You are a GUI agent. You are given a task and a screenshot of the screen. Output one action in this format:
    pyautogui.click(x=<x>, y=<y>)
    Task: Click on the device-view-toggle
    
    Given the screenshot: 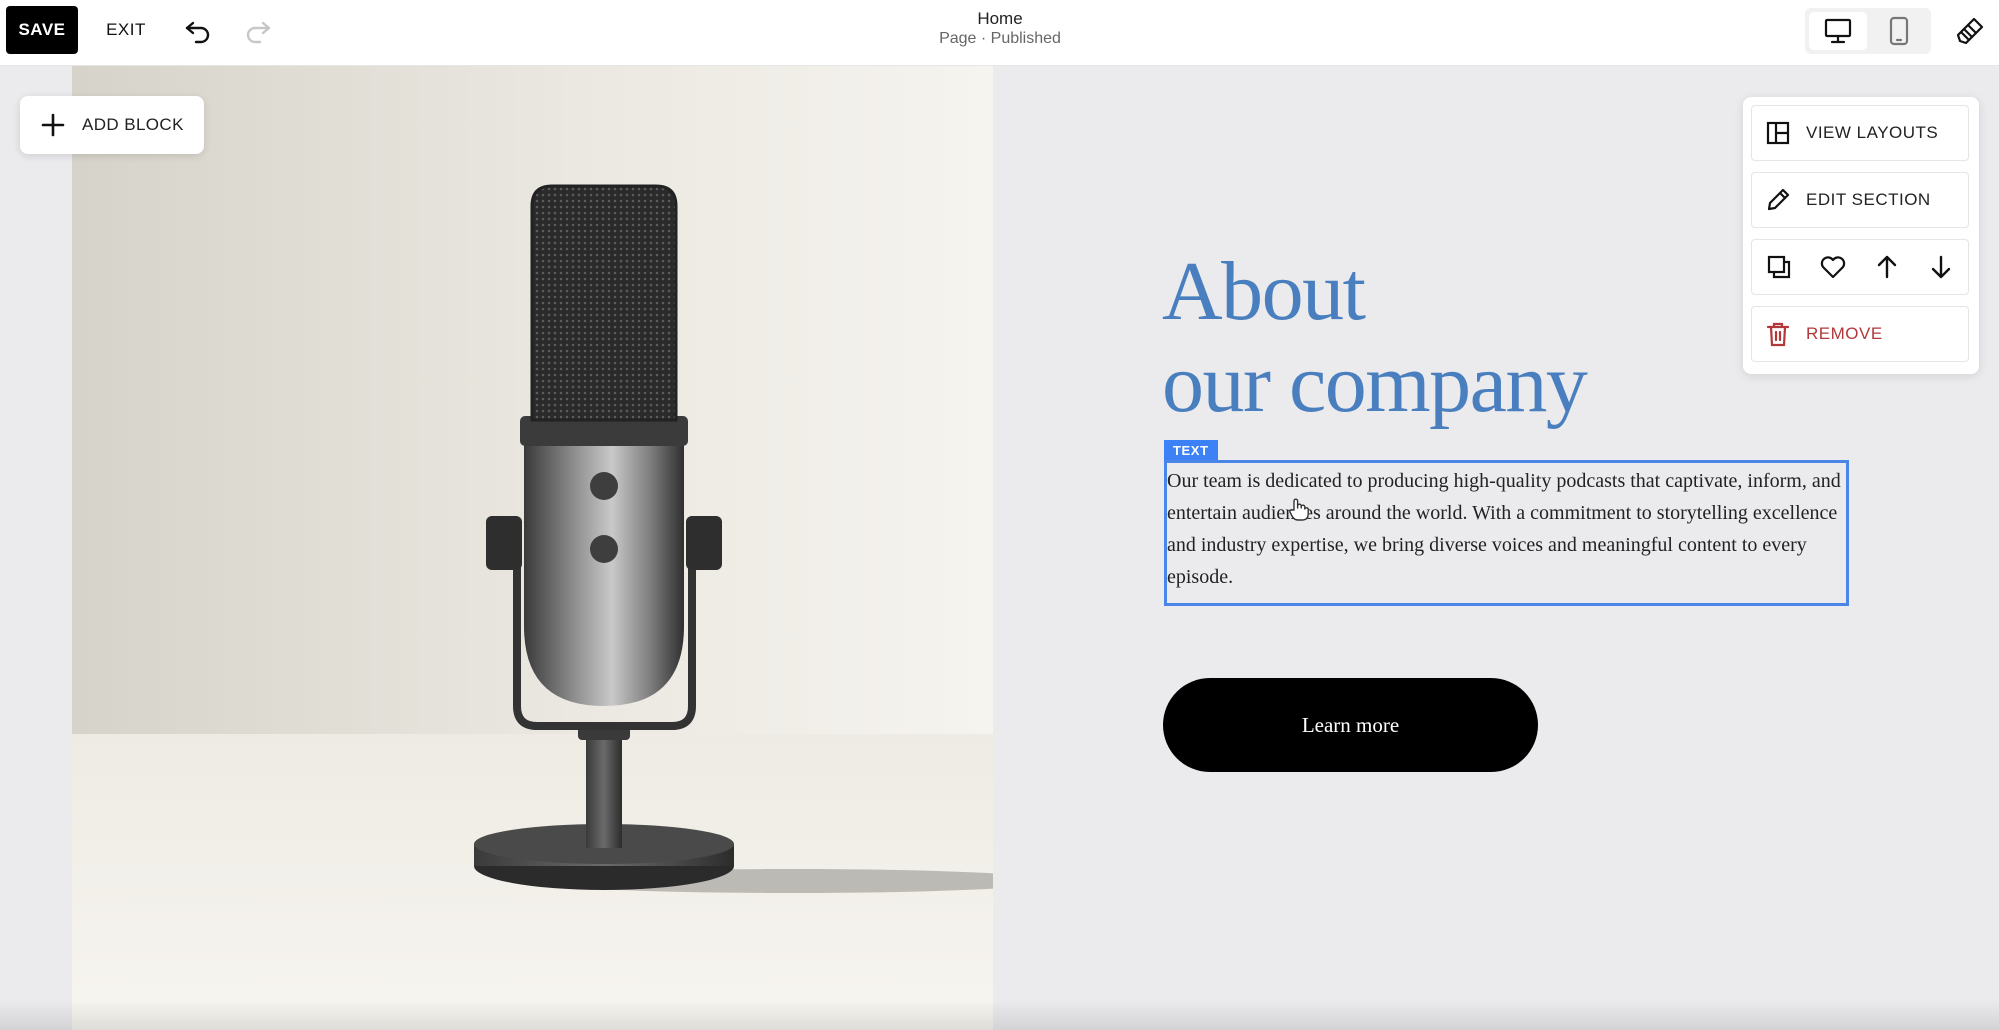 What is the action you would take?
    pyautogui.click(x=1868, y=31)
    